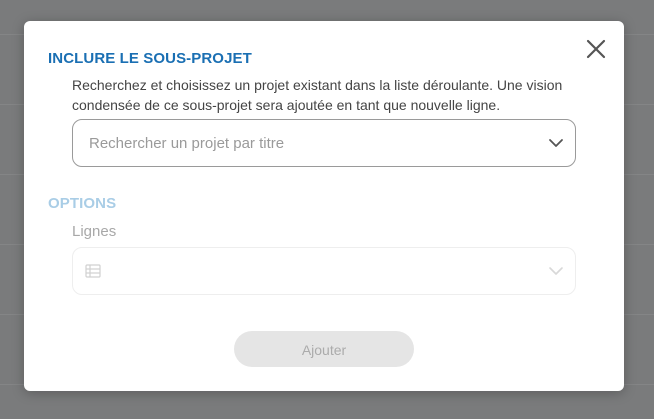 The image size is (654, 419). I want to click on table-icon, so click(93, 271).